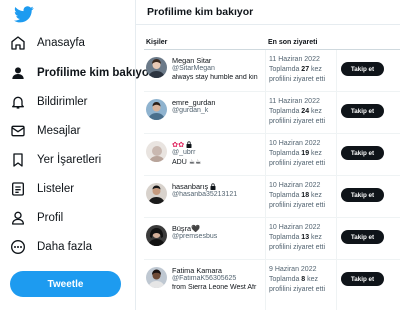 This screenshot has width=400, height=310. Describe the element at coordinates (293, 269) in the screenshot. I see `visit-date: 9 Haziran 2022` at that location.